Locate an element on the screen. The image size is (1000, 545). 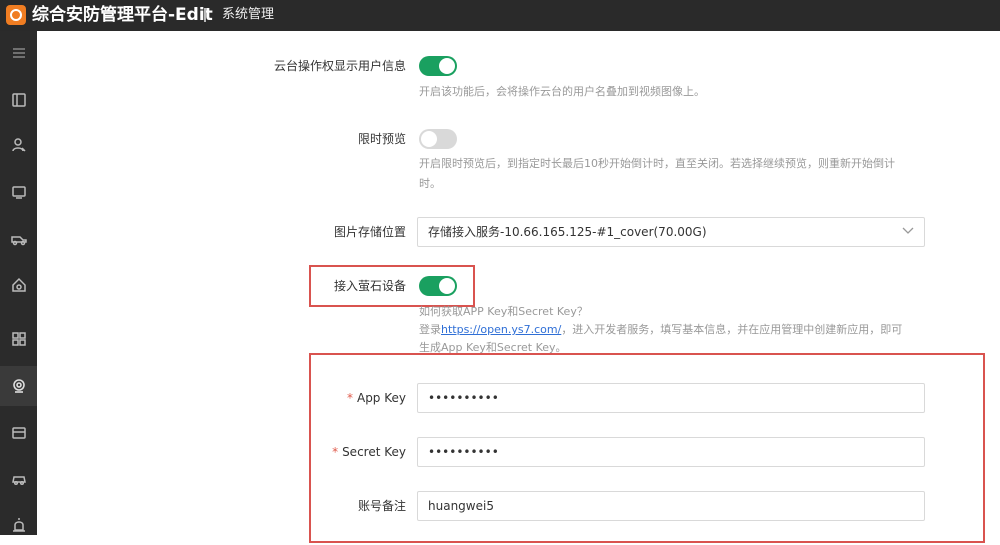
app-key-input: •••••••••• is located at coordinates (671, 398).